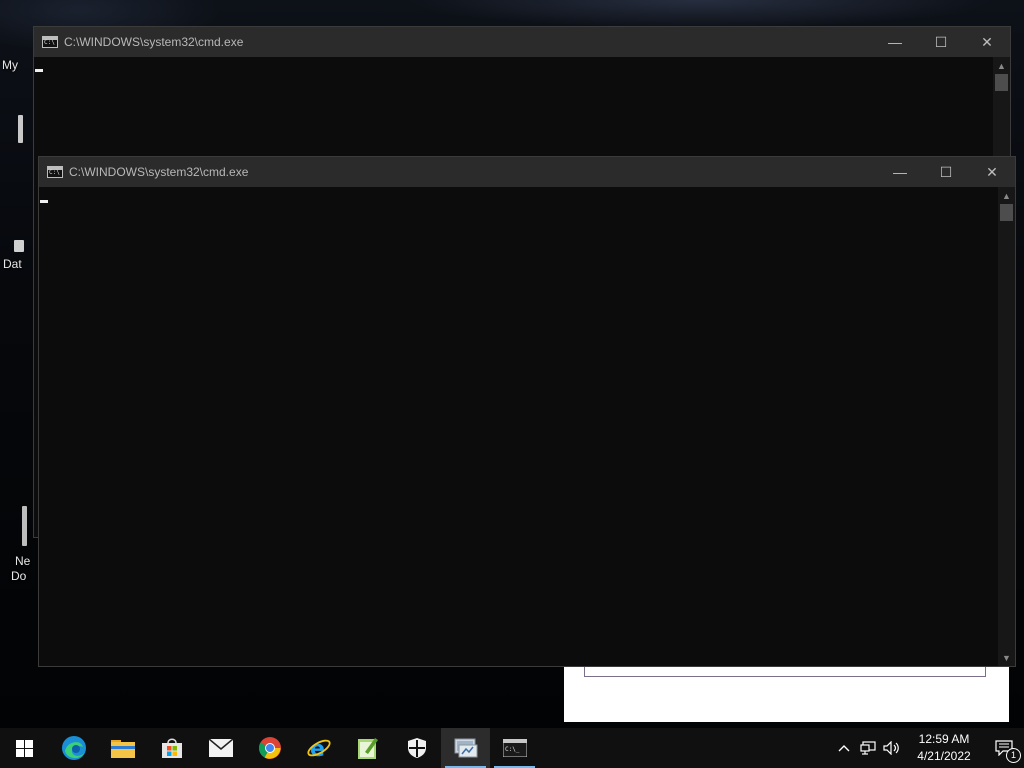 Image resolution: width=1024 pixels, height=768 pixels. Describe the element at coordinates (786, 692) in the screenshot. I see `background-window` at that location.